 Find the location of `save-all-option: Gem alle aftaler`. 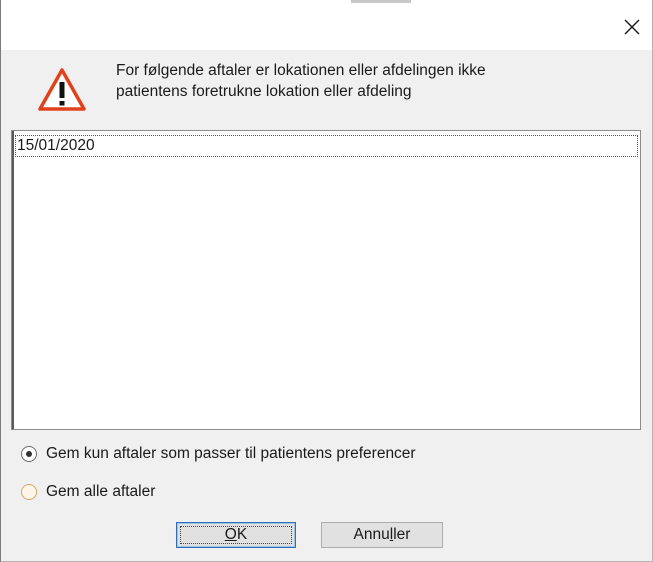

save-all-option: Gem alle aftaler is located at coordinates (88, 492).